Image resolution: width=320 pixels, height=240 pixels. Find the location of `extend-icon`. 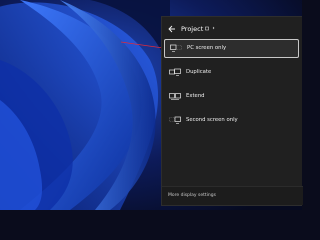

extend-icon is located at coordinates (175, 96).